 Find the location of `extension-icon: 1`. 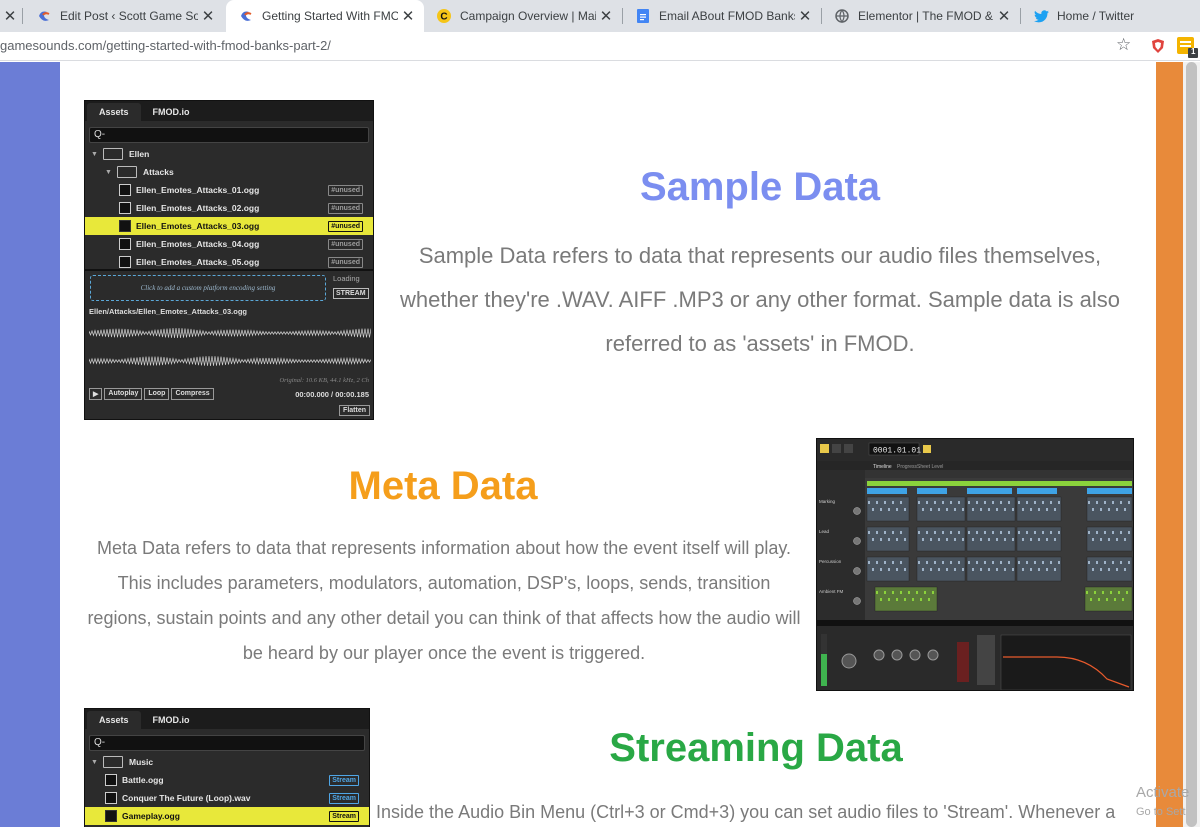

extension-icon: 1 is located at coordinates (1187, 47).